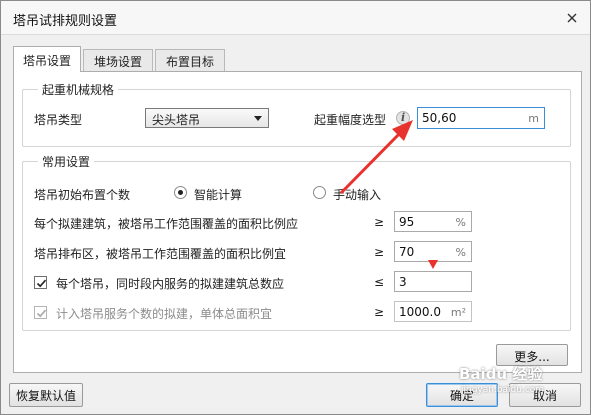  I want to click on watermark-logo: Baidu 经验, so click(501, 374).